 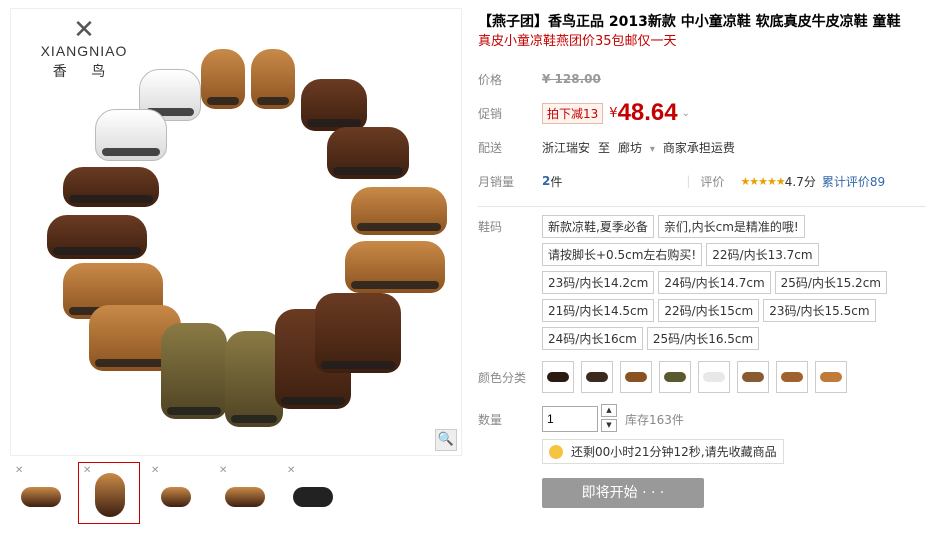 What do you see at coordinates (686, 113) in the screenshot?
I see `chevron-down-icon: ⌄` at bounding box center [686, 113].